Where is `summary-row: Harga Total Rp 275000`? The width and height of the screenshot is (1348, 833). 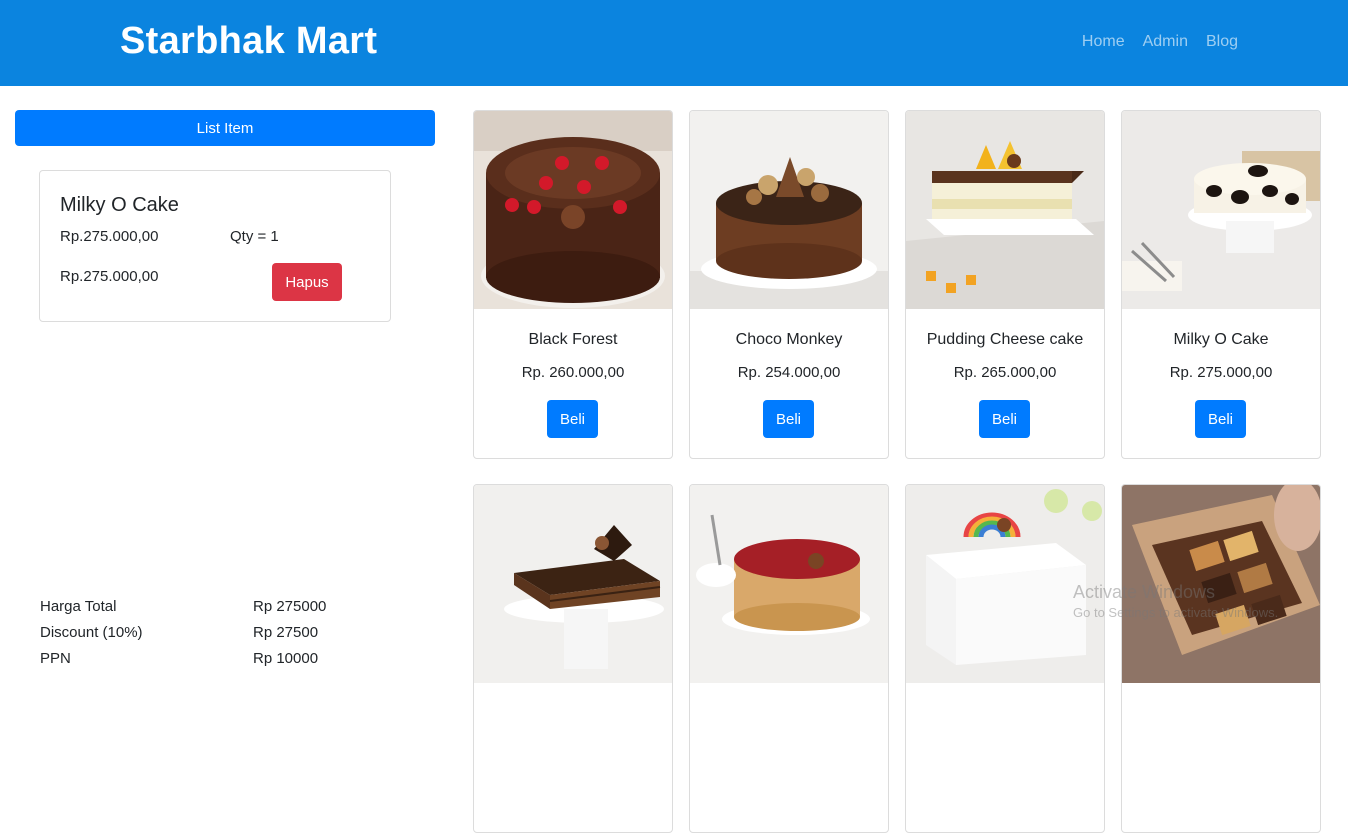 summary-row: Harga Total Rp 275000 is located at coordinates (200, 611).